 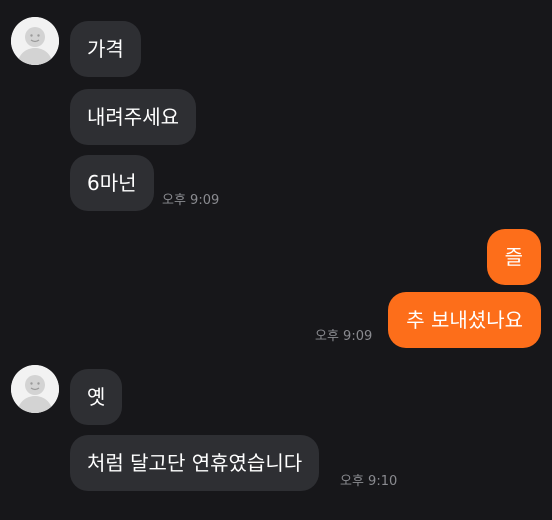 I want to click on message-bubble-incoming: 6마넌, so click(x=112, y=183).